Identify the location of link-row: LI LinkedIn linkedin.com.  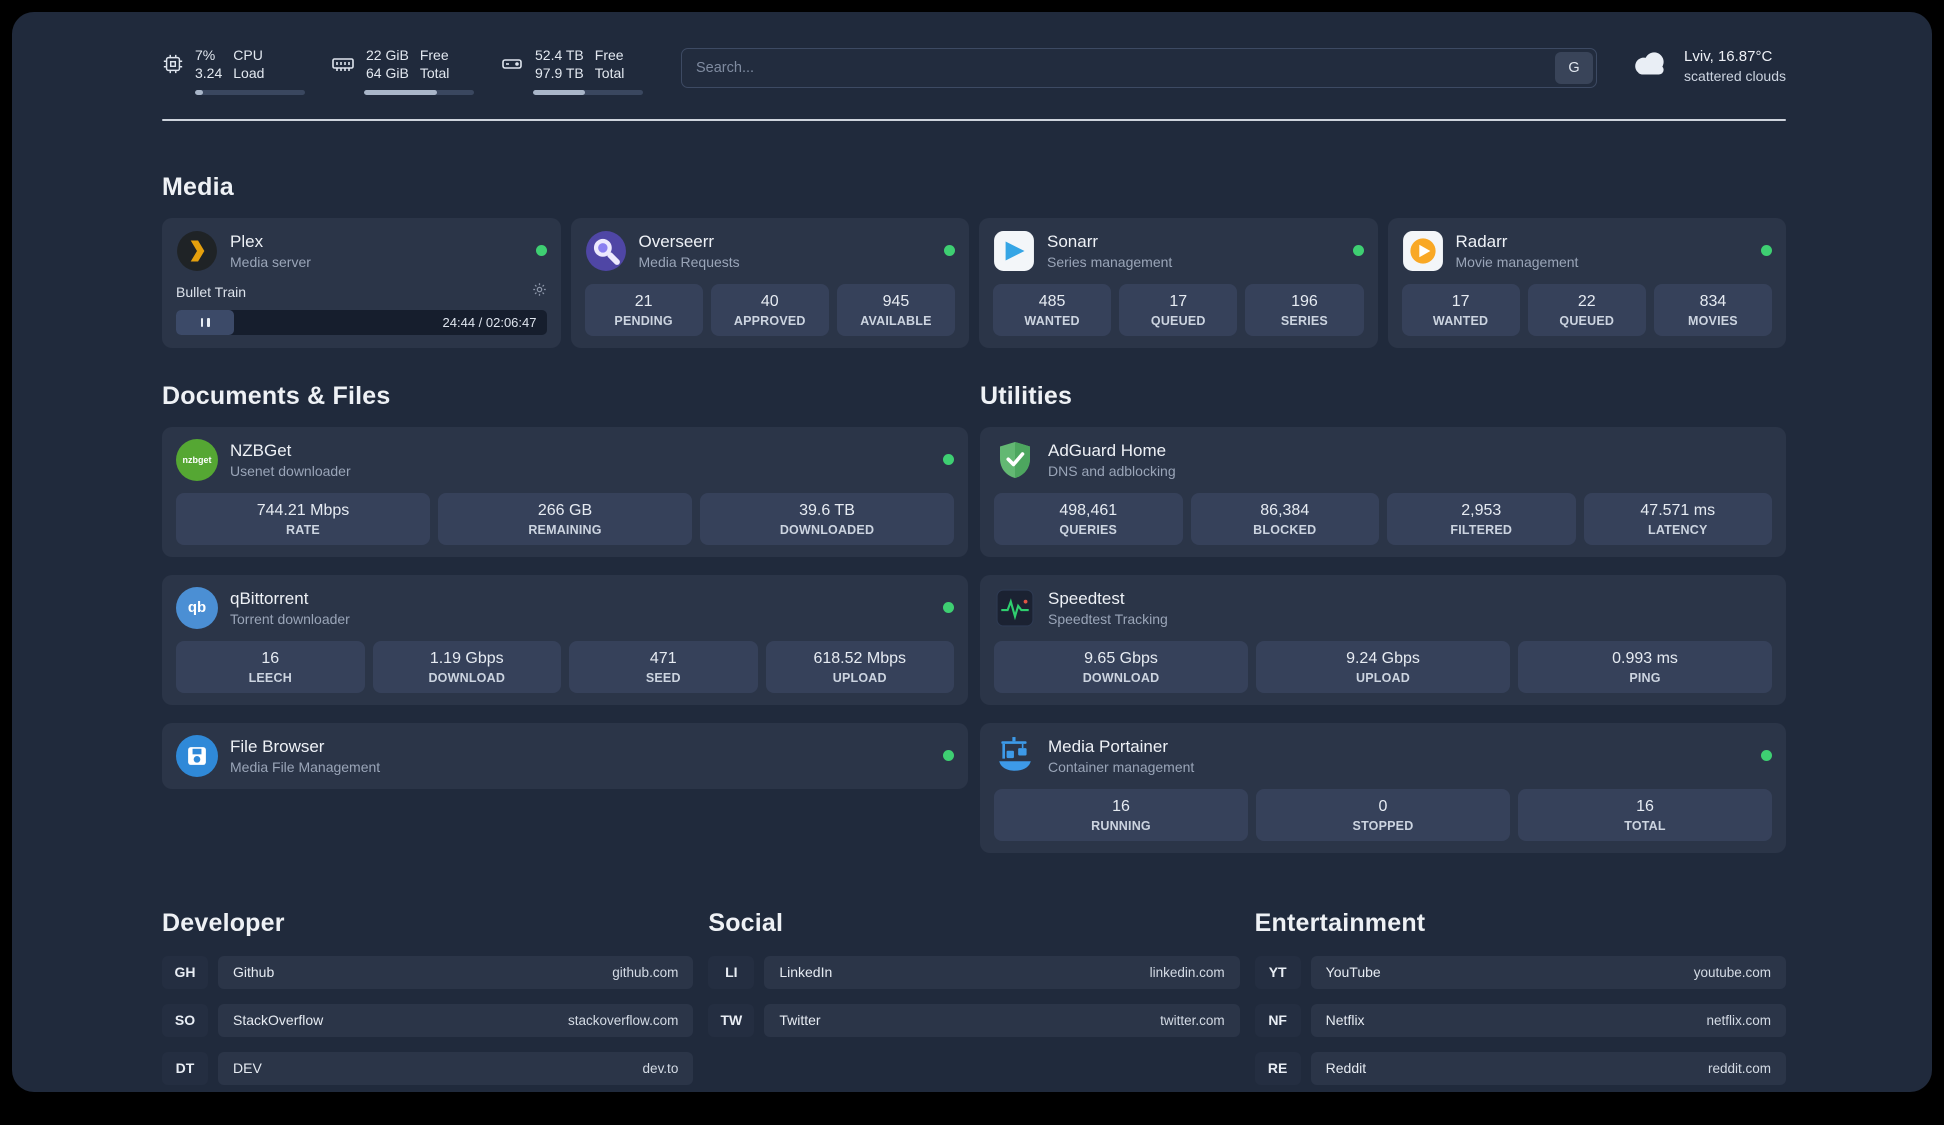
(974, 972).